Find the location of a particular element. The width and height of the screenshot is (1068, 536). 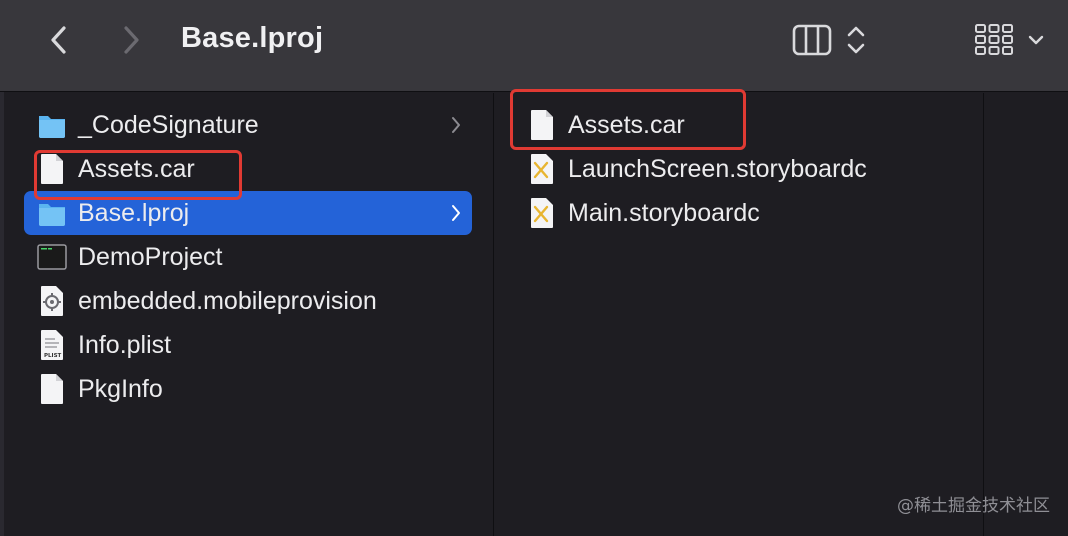

window-title: Base.lproj is located at coordinates (252, 38).